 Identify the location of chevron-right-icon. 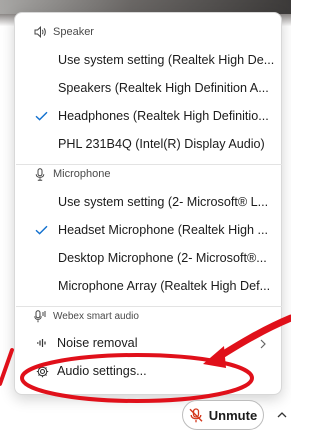
(263, 345).